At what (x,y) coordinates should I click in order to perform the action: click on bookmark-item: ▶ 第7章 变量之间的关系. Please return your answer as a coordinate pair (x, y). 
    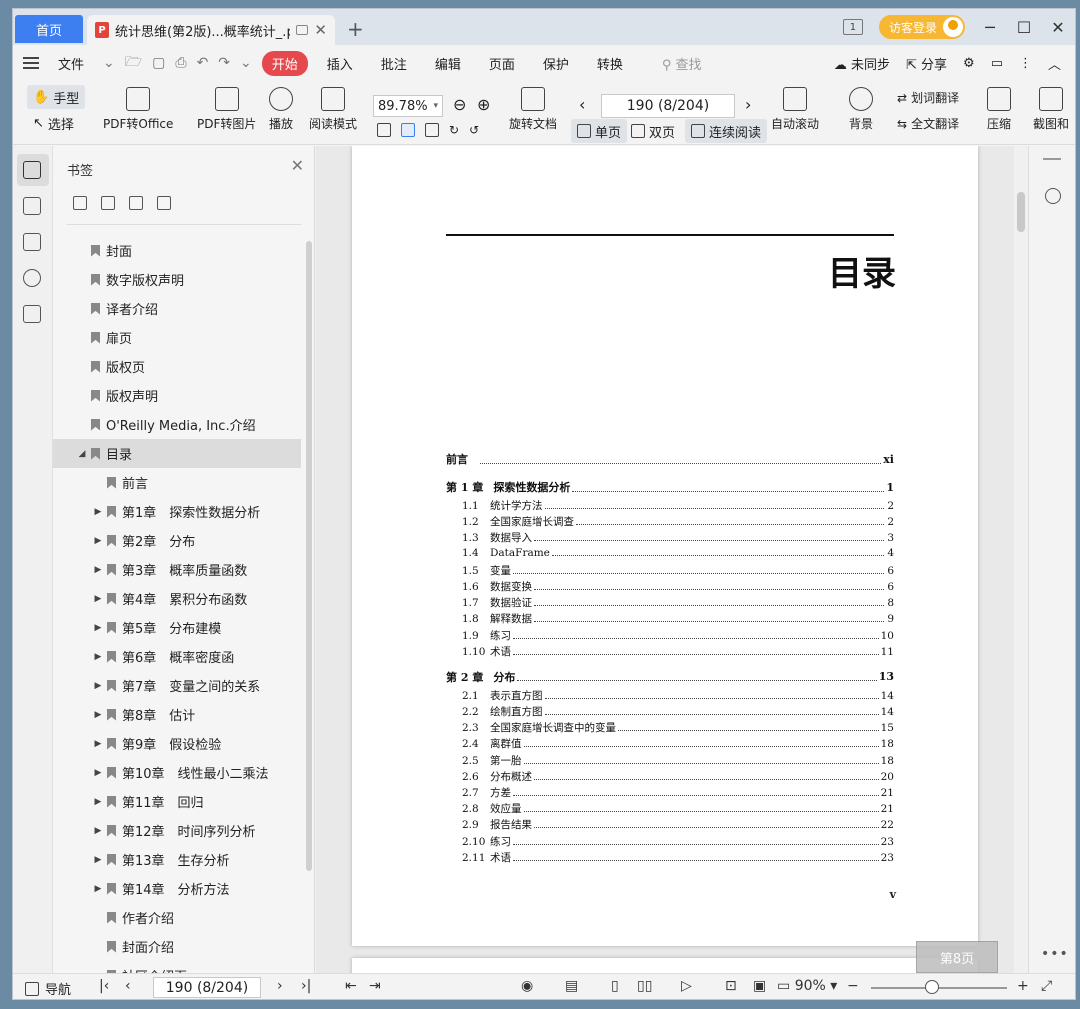
    Looking at the image, I should click on (184, 685).